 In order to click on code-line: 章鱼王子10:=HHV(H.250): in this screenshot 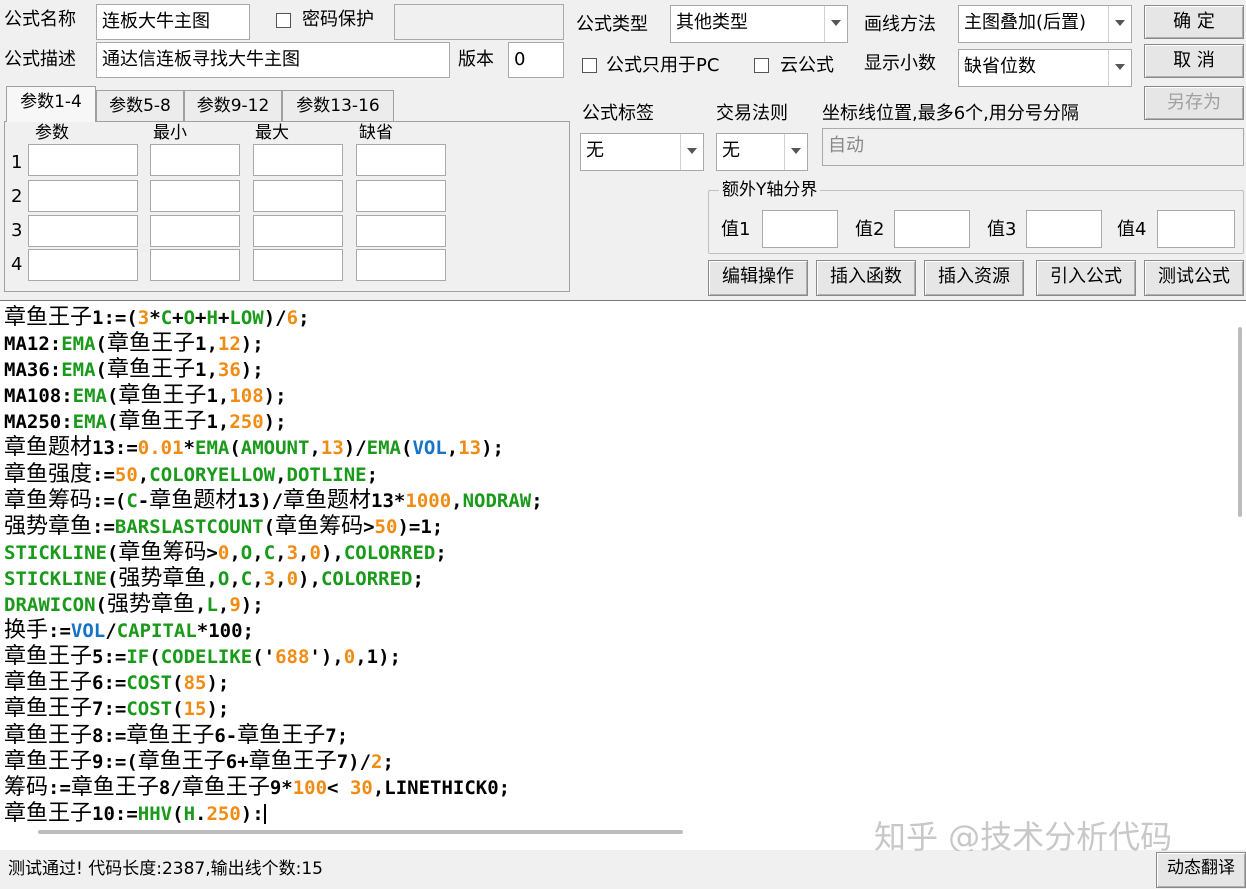, I will do `click(273, 814)`.